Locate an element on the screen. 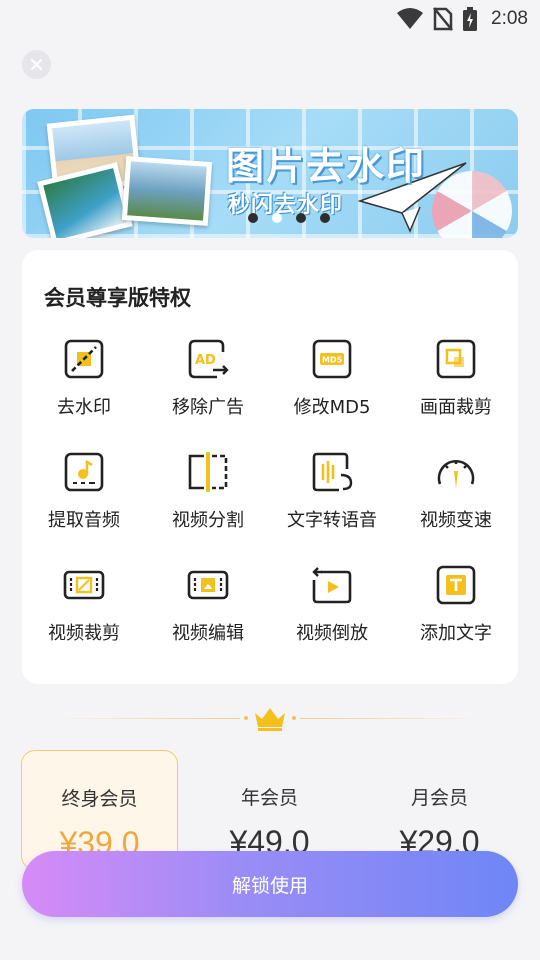  feature-label: 去水印 is located at coordinates (84, 407).